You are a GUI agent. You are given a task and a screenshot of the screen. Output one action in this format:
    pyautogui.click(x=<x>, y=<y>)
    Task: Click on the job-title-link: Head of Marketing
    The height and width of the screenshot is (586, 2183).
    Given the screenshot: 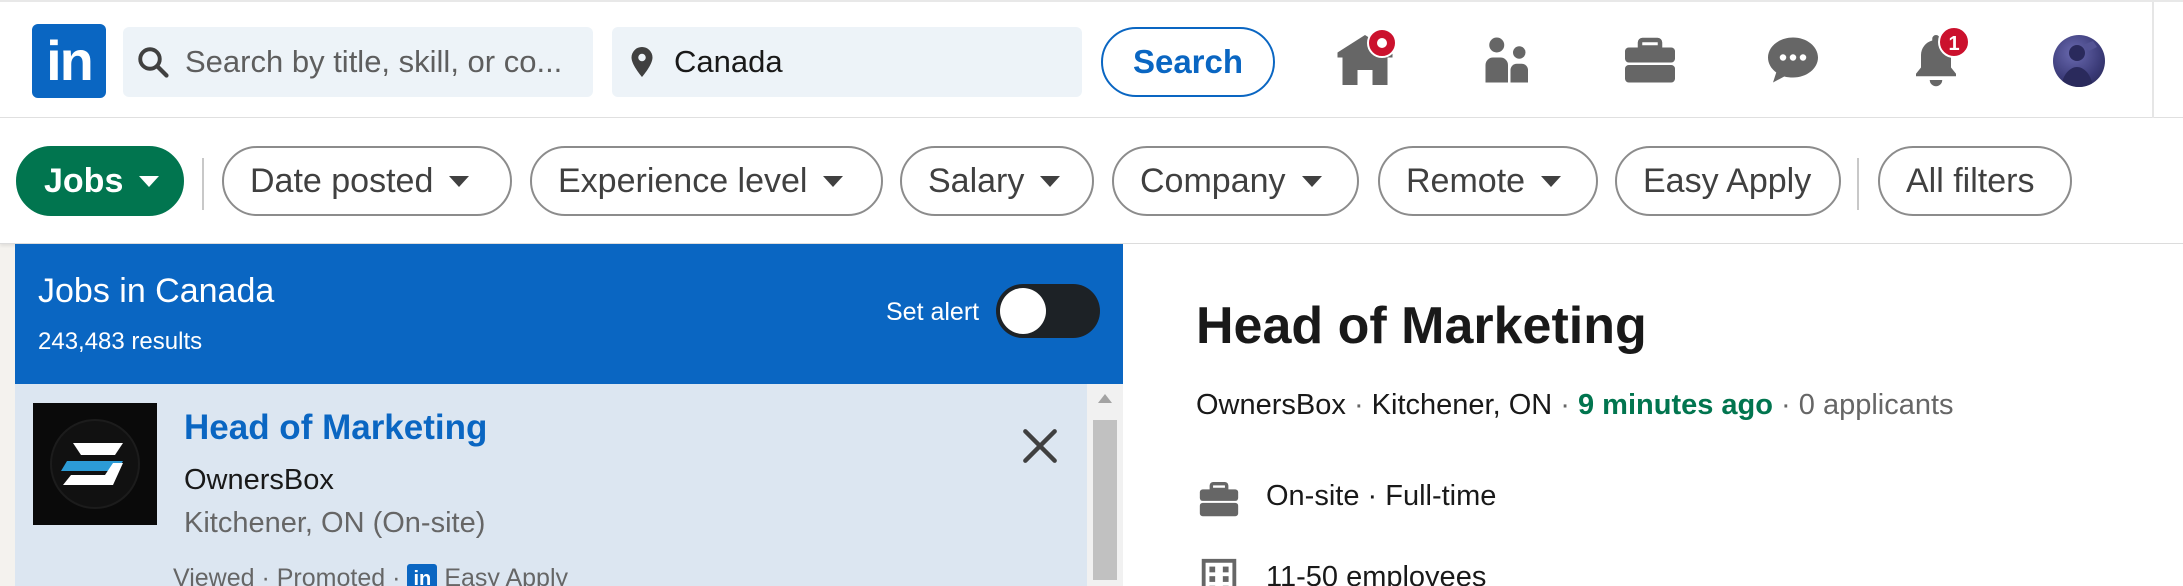 What is the action you would take?
    pyautogui.click(x=335, y=428)
    